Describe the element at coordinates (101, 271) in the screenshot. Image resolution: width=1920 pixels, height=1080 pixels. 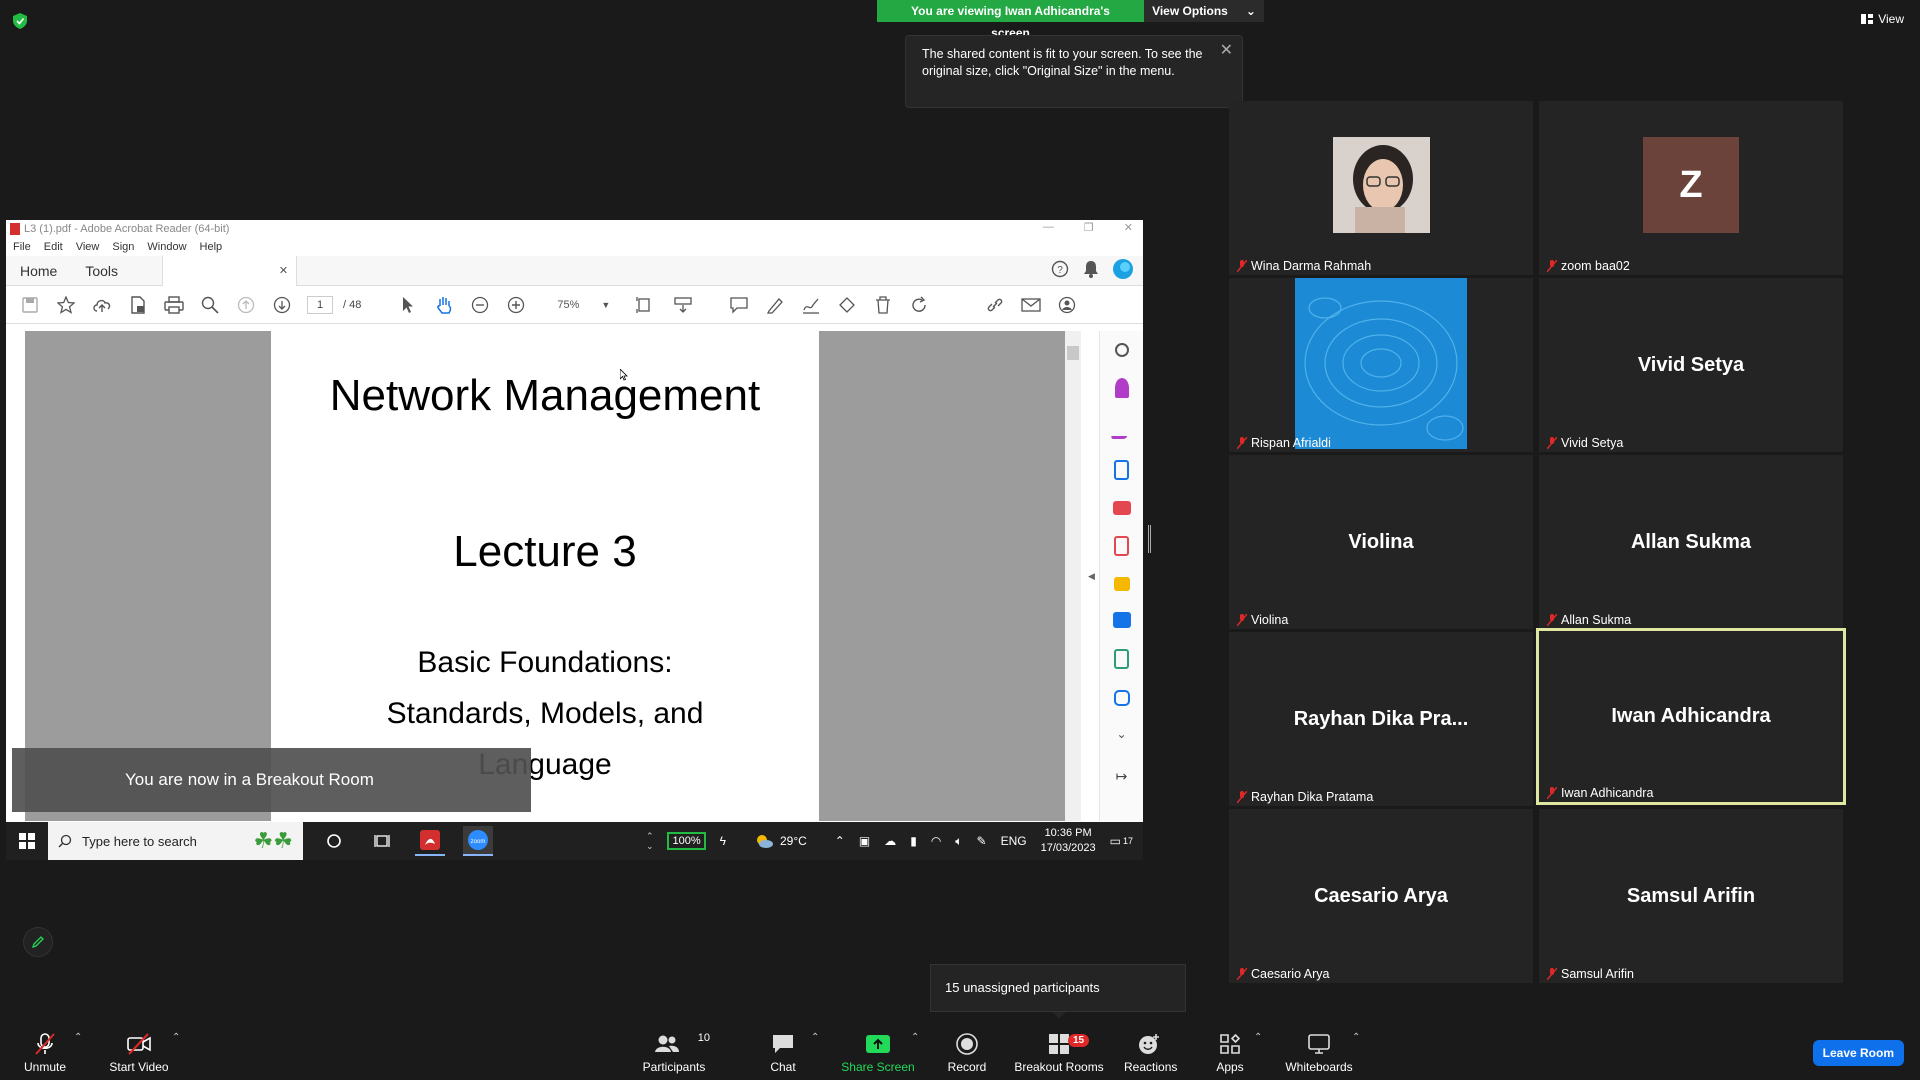
I see `tab-tools: Tools` at that location.